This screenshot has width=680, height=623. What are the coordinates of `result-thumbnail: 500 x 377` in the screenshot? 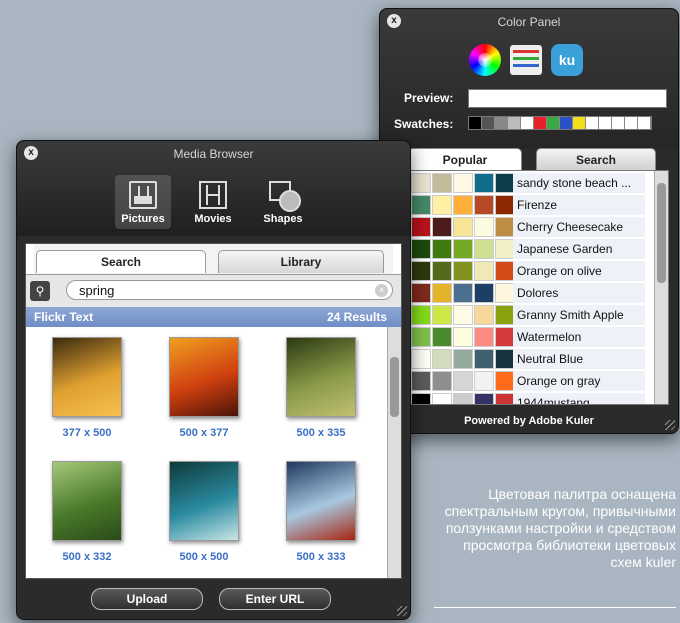 It's located at (204, 388).